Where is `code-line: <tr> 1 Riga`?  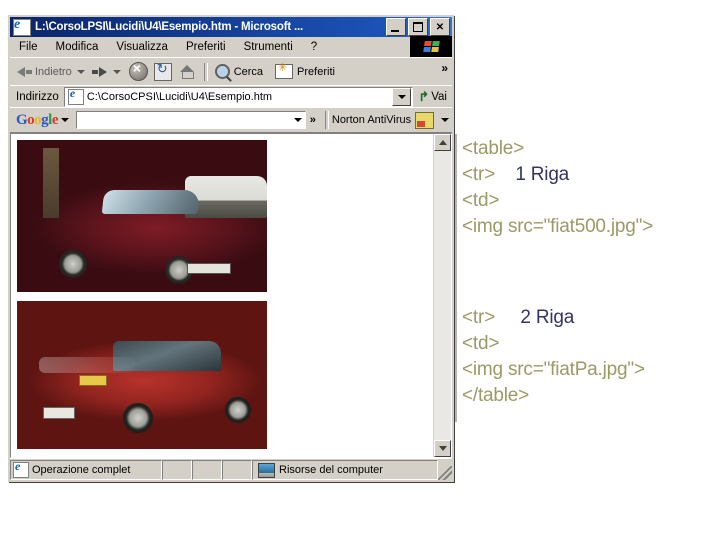
code-line: <tr> 1 Riga is located at coordinates (589, 175).